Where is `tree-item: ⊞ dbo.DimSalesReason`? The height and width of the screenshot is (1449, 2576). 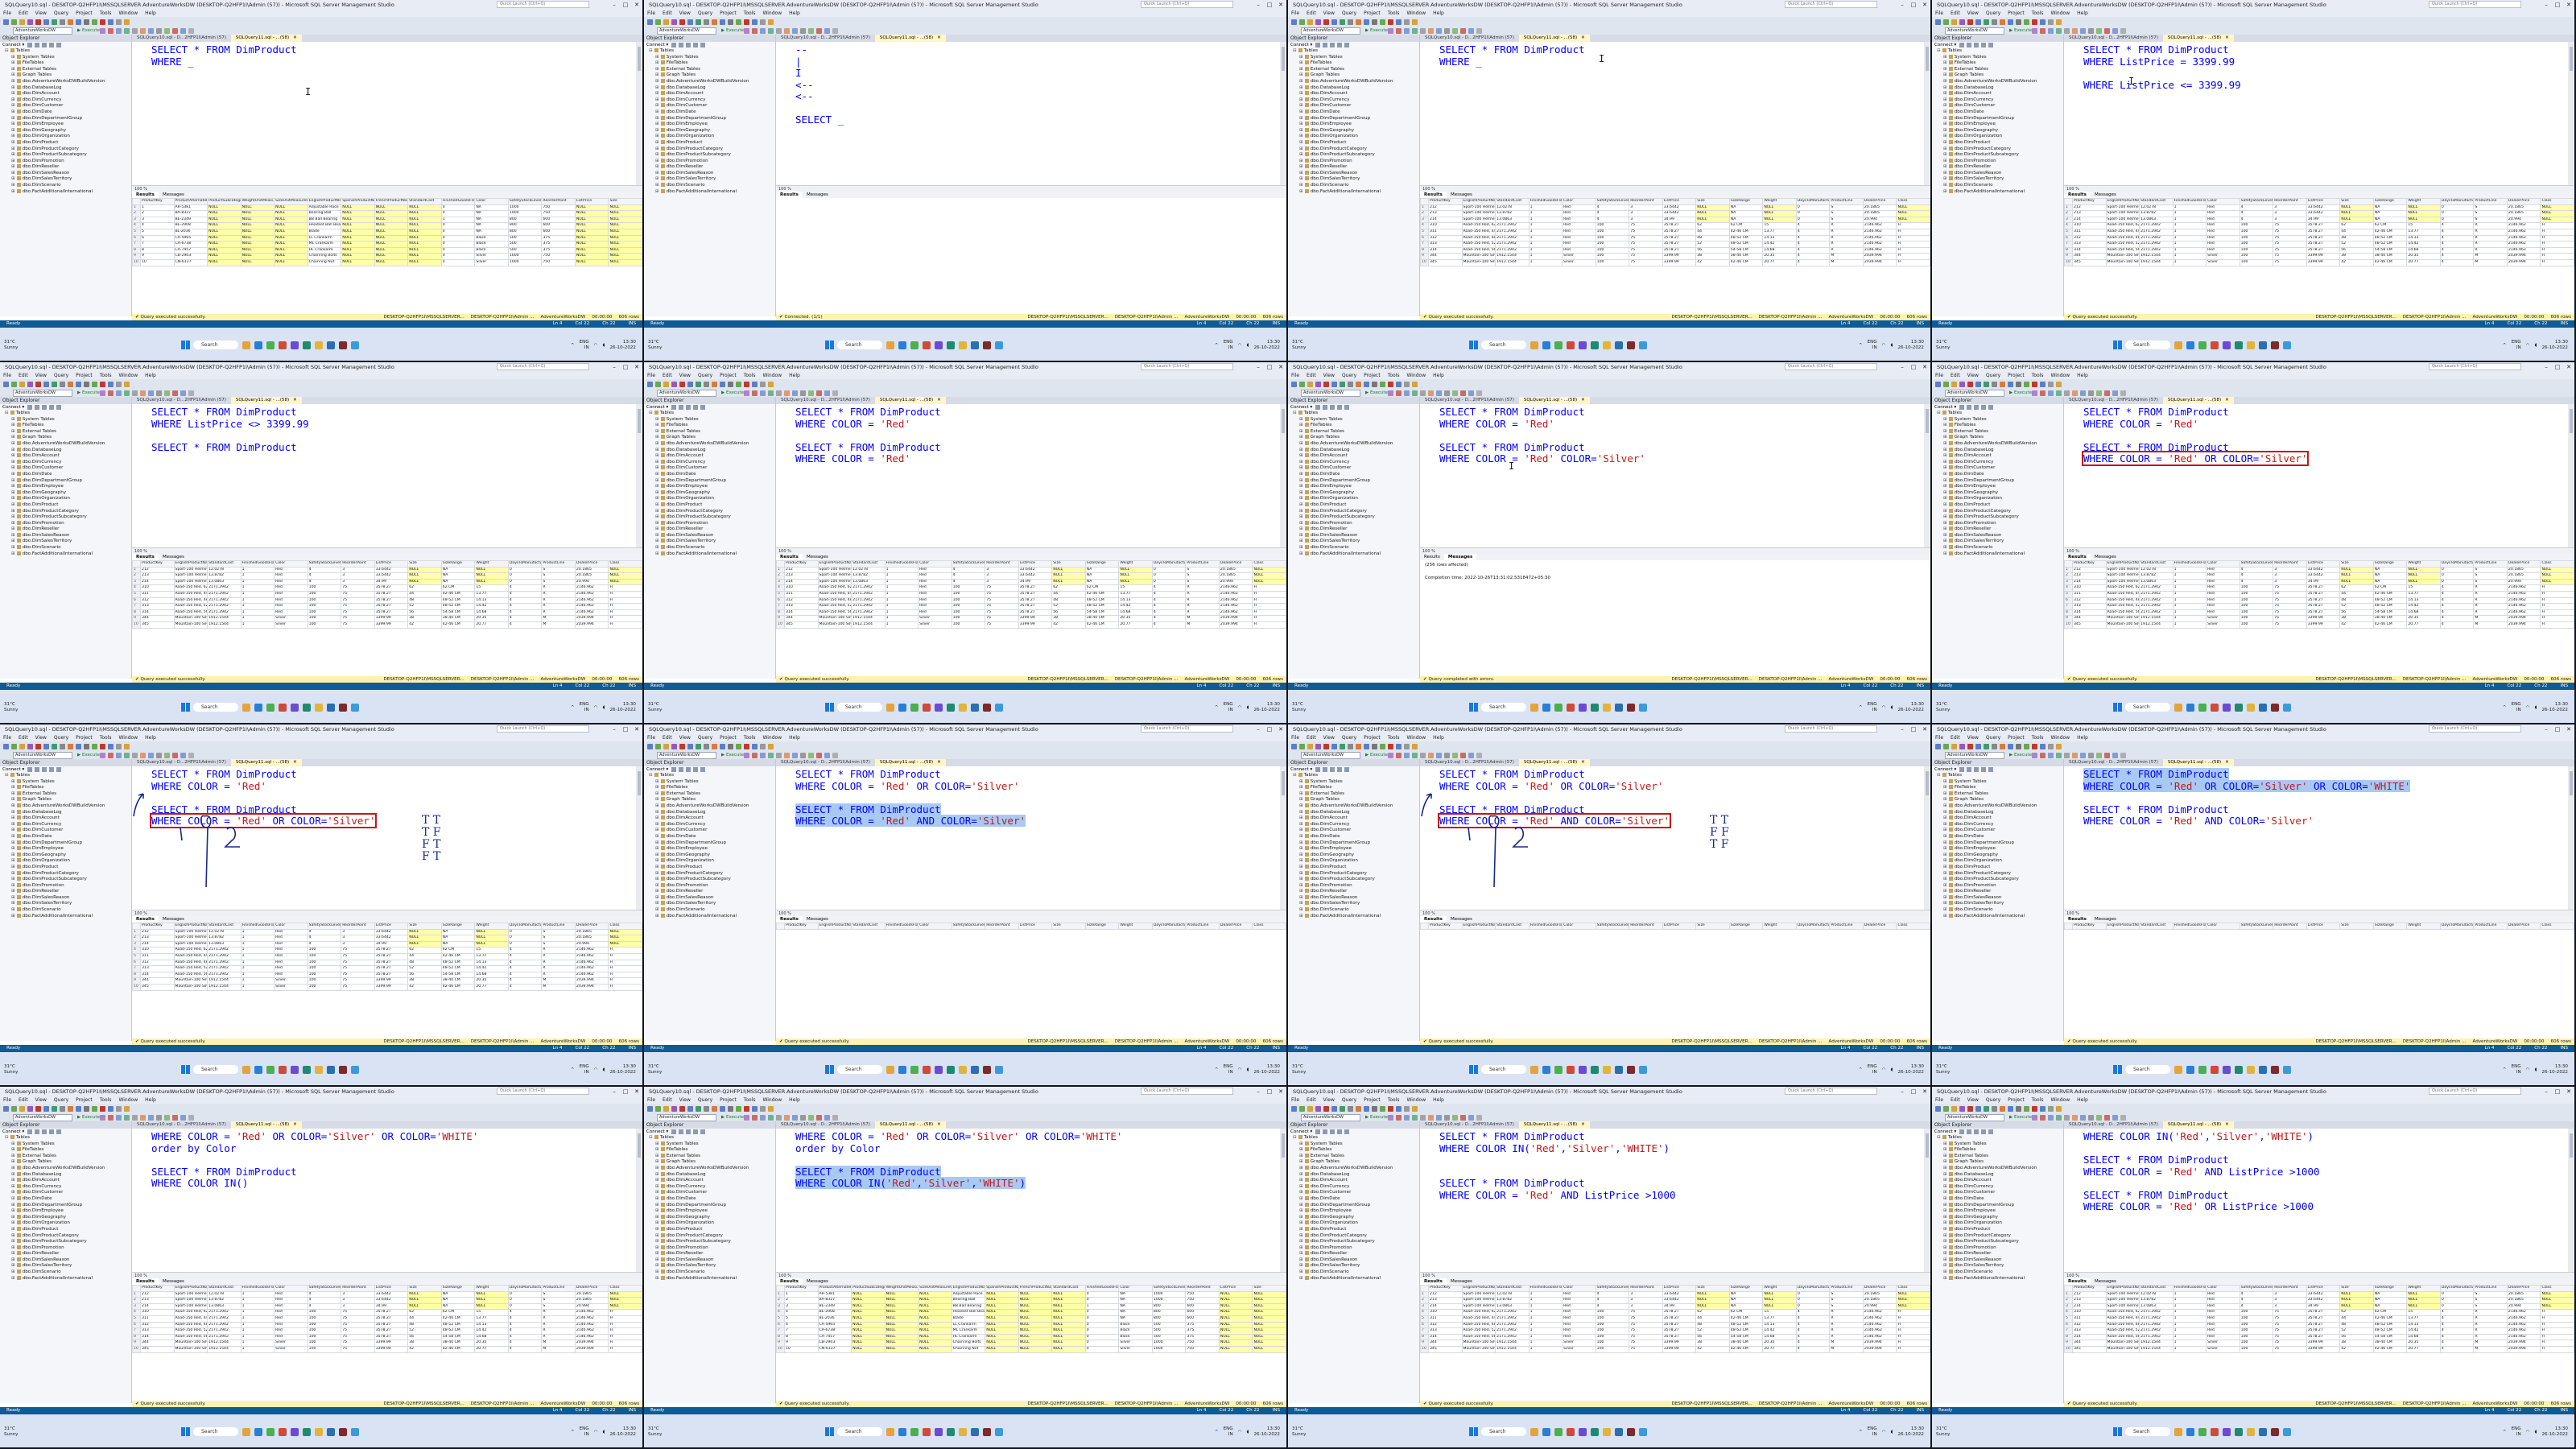
tree-item: ⊞ dbo.DimSalesReason is located at coordinates (1353, 1260).